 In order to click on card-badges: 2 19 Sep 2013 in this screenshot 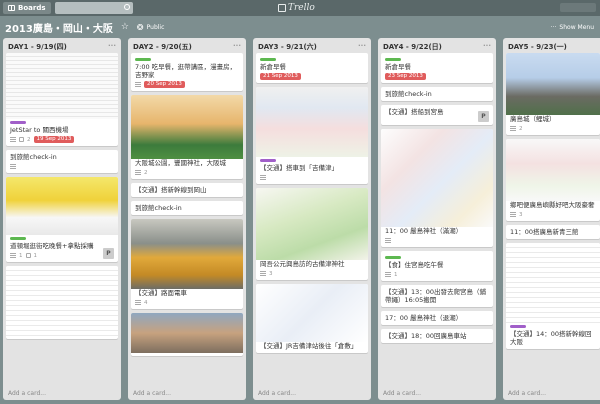, I will do `click(62, 139)`.